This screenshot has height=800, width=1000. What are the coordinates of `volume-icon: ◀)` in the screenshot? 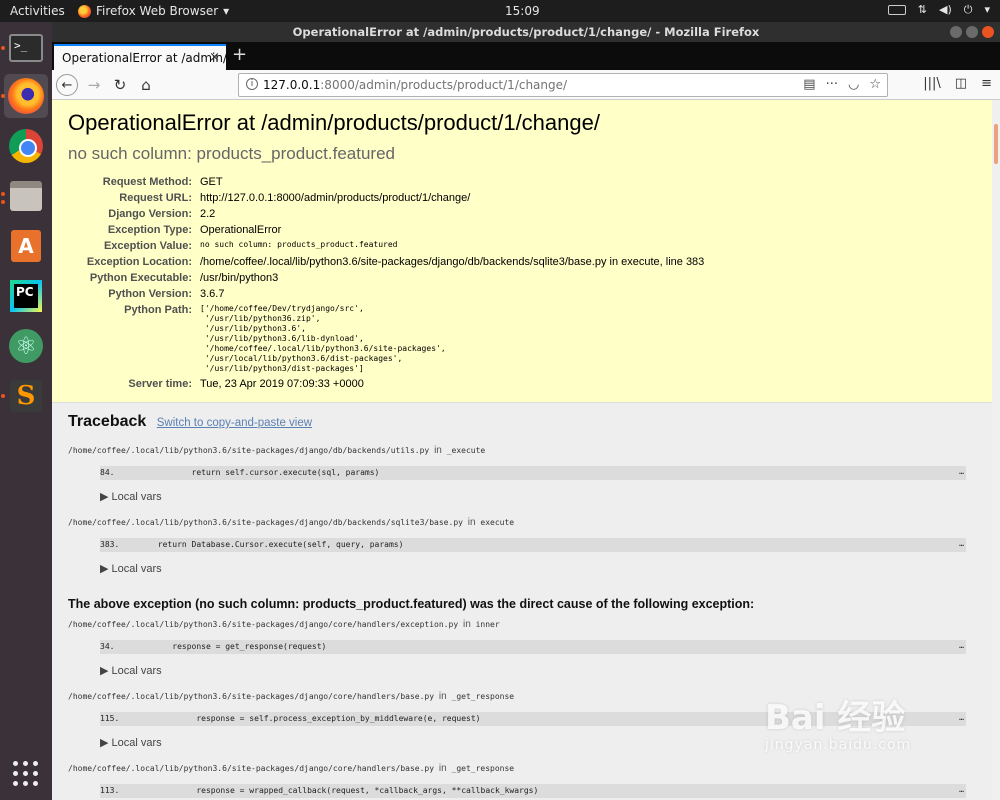 It's located at (945, 10).